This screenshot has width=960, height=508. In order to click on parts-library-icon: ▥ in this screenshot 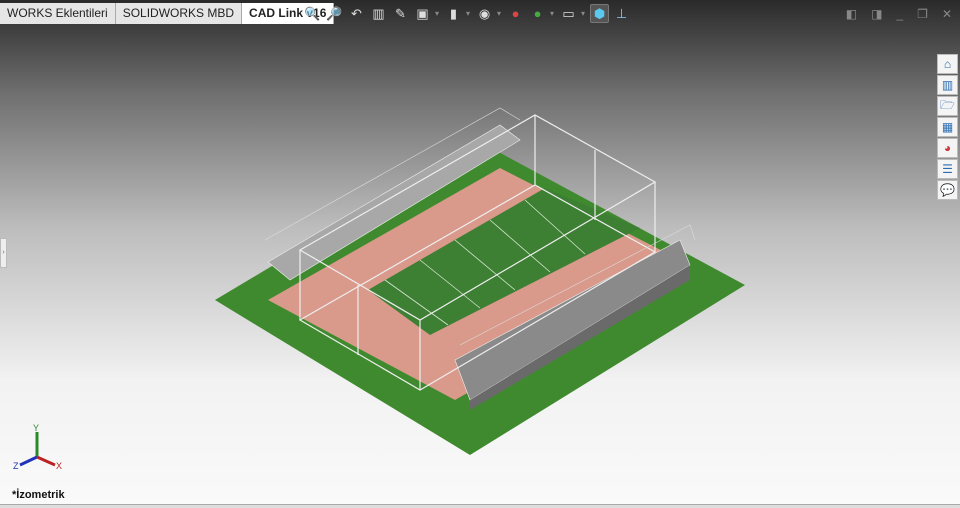, I will do `click(947, 85)`.